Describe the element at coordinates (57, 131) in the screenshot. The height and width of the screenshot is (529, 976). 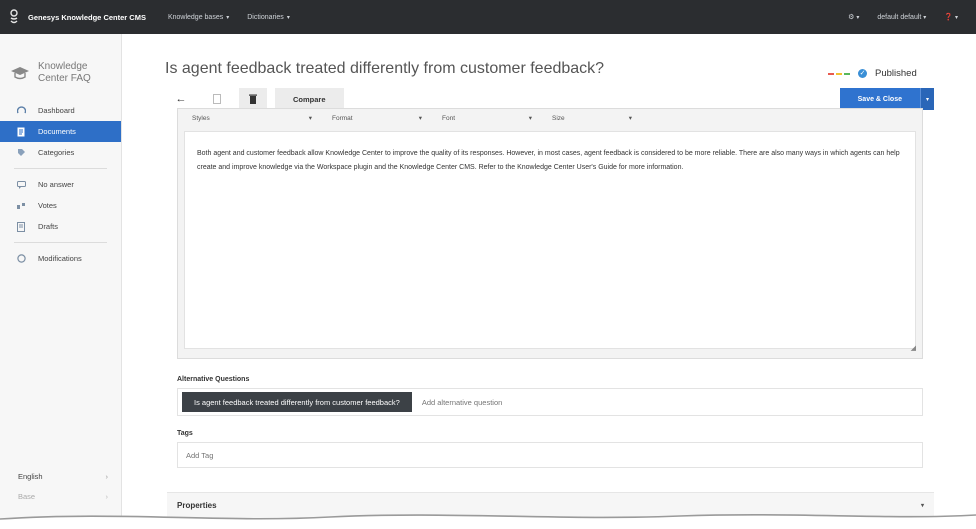
I see `sidebar-item-label: Documents` at that location.